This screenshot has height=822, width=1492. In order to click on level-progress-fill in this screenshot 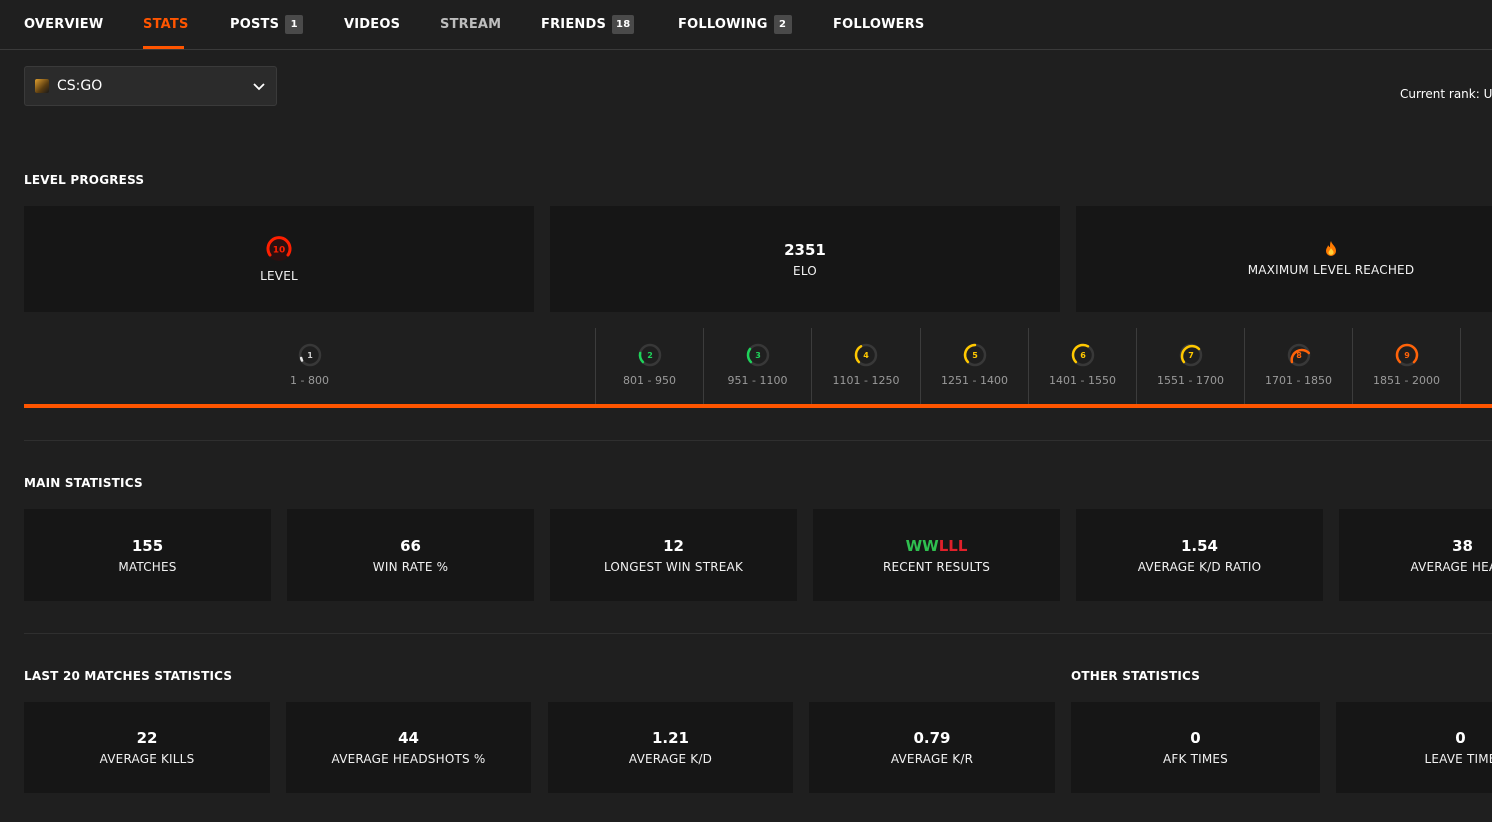, I will do `click(758, 406)`.